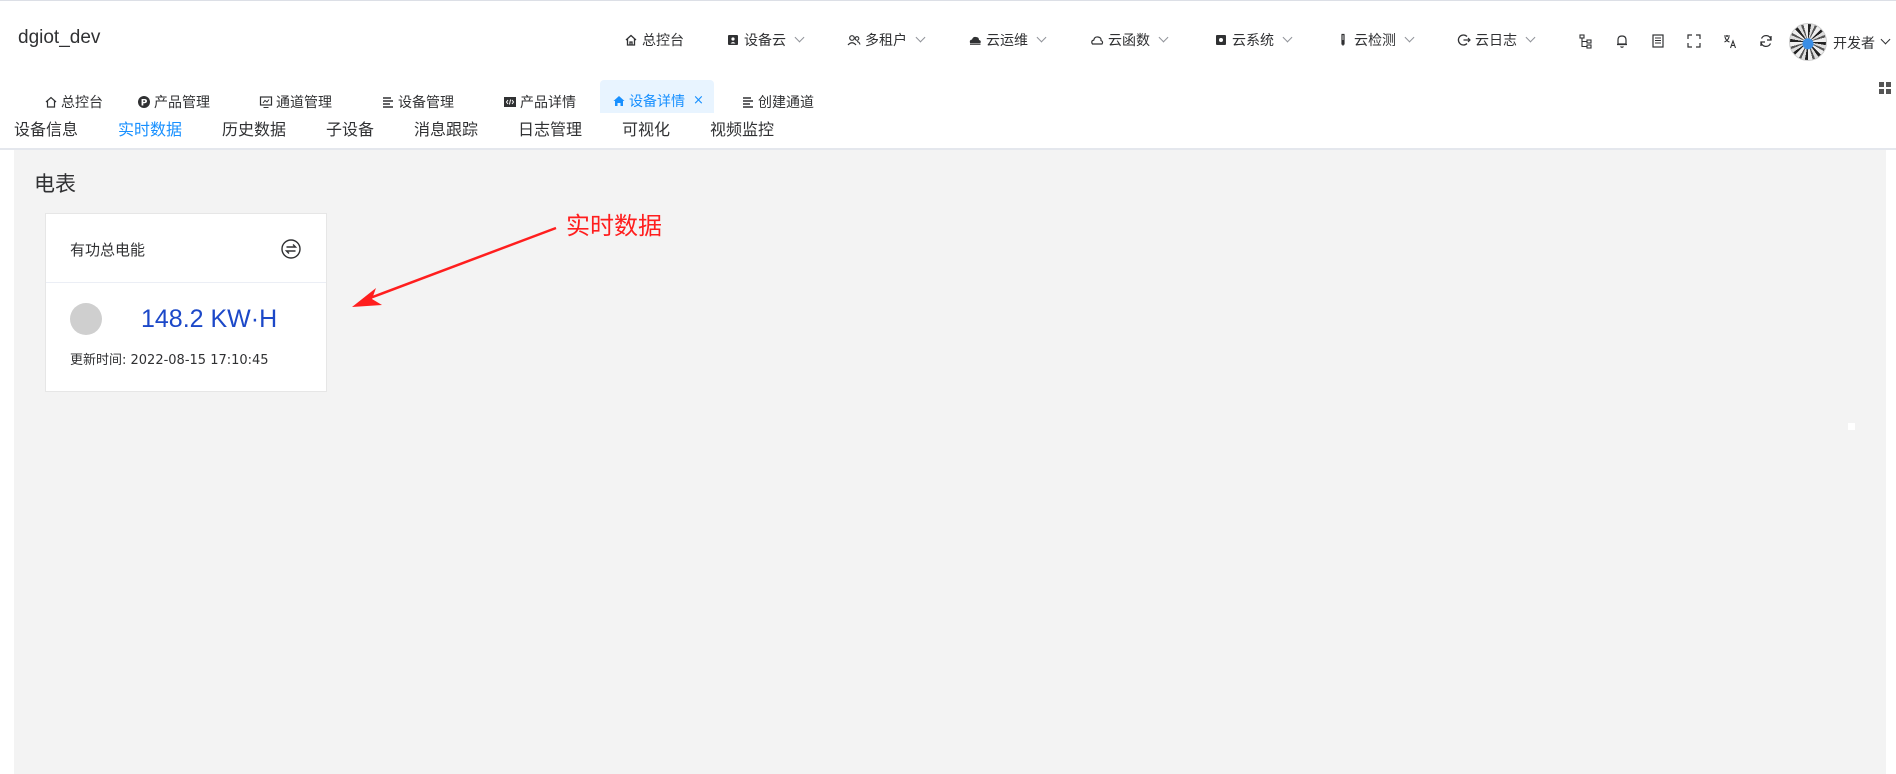 Image resolution: width=1896 pixels, height=774 pixels. Describe the element at coordinates (1885, 87) in the screenshot. I see `grid-icon` at that location.